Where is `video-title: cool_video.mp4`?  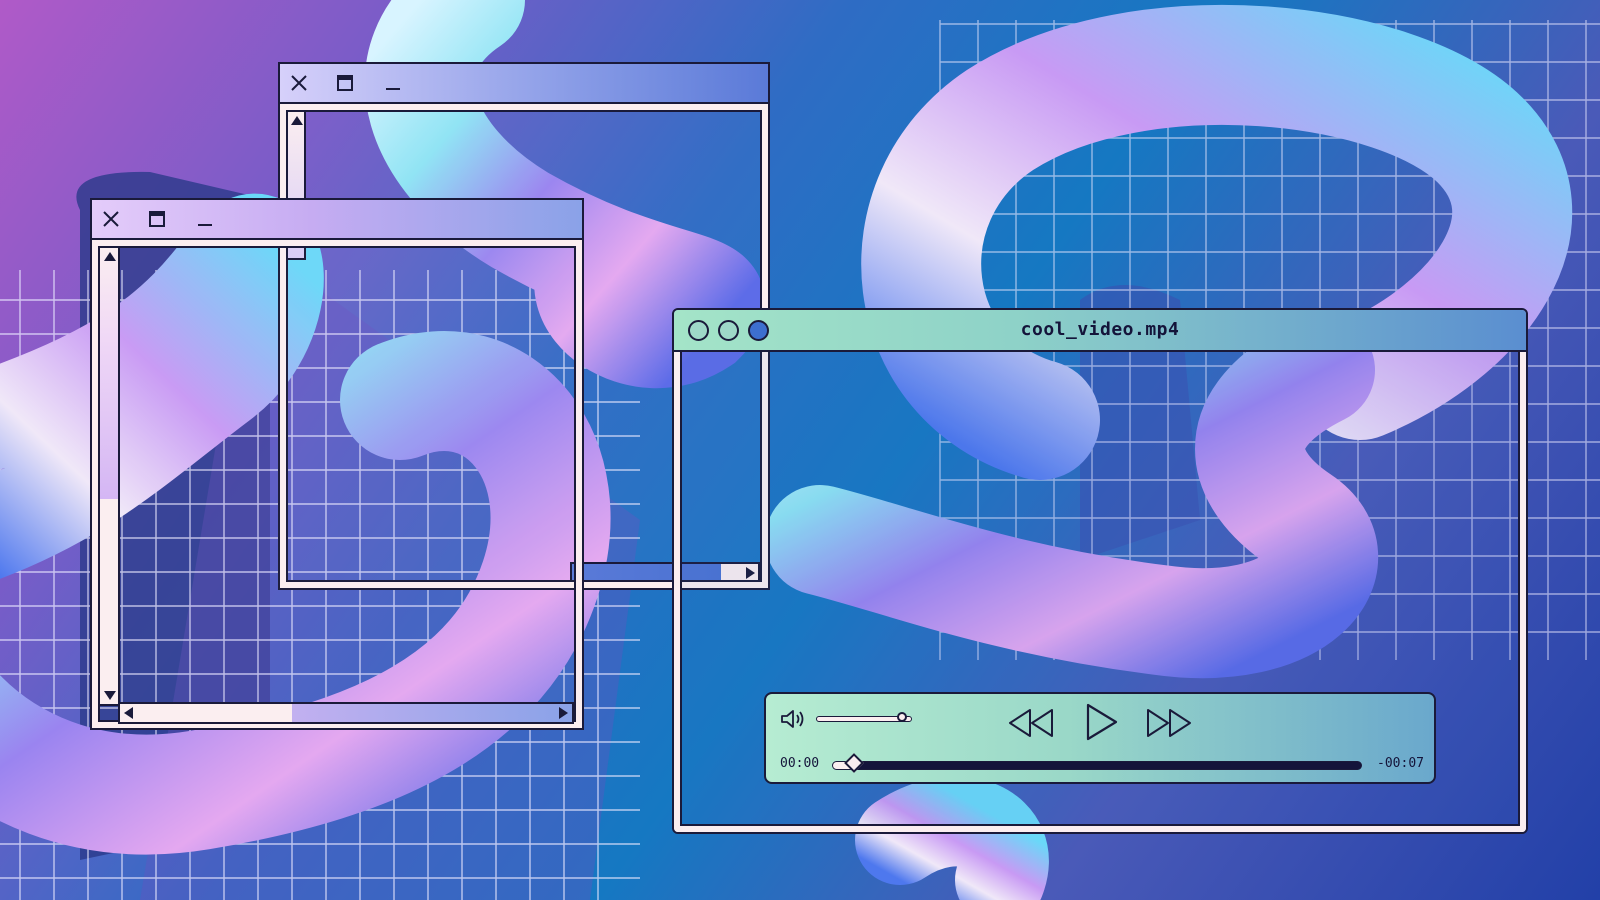
video-title: cool_video.mp4 is located at coordinates (1100, 329).